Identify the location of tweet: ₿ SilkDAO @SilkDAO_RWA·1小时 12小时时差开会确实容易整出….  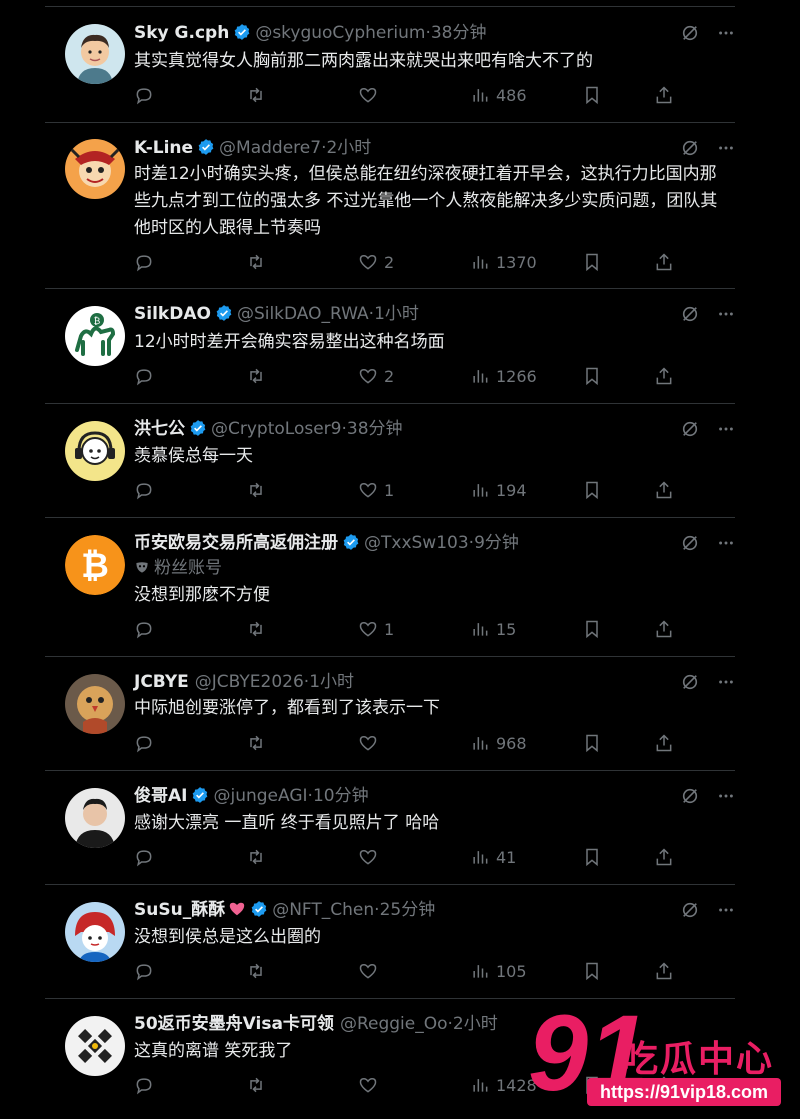
(390, 346).